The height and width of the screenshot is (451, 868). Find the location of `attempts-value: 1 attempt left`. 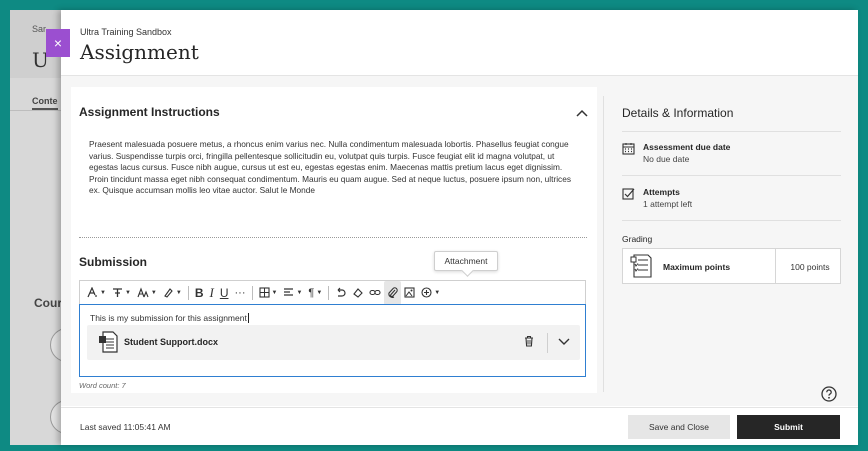

attempts-value: 1 attempt left is located at coordinates (668, 204).